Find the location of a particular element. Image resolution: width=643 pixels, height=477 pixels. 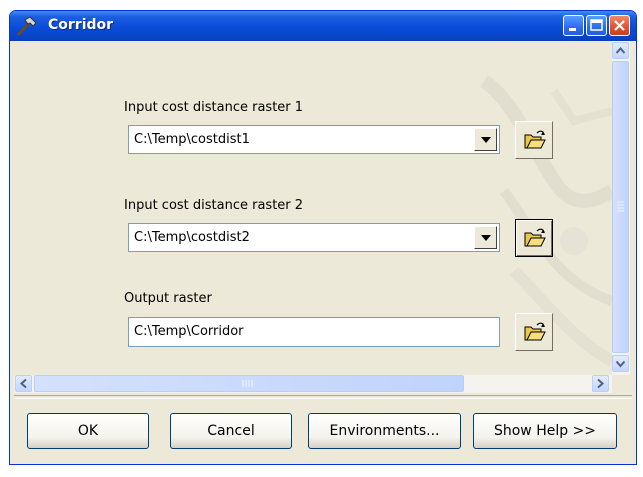

raster2-combo: C:\Temp\costdist2 is located at coordinates (314, 237).